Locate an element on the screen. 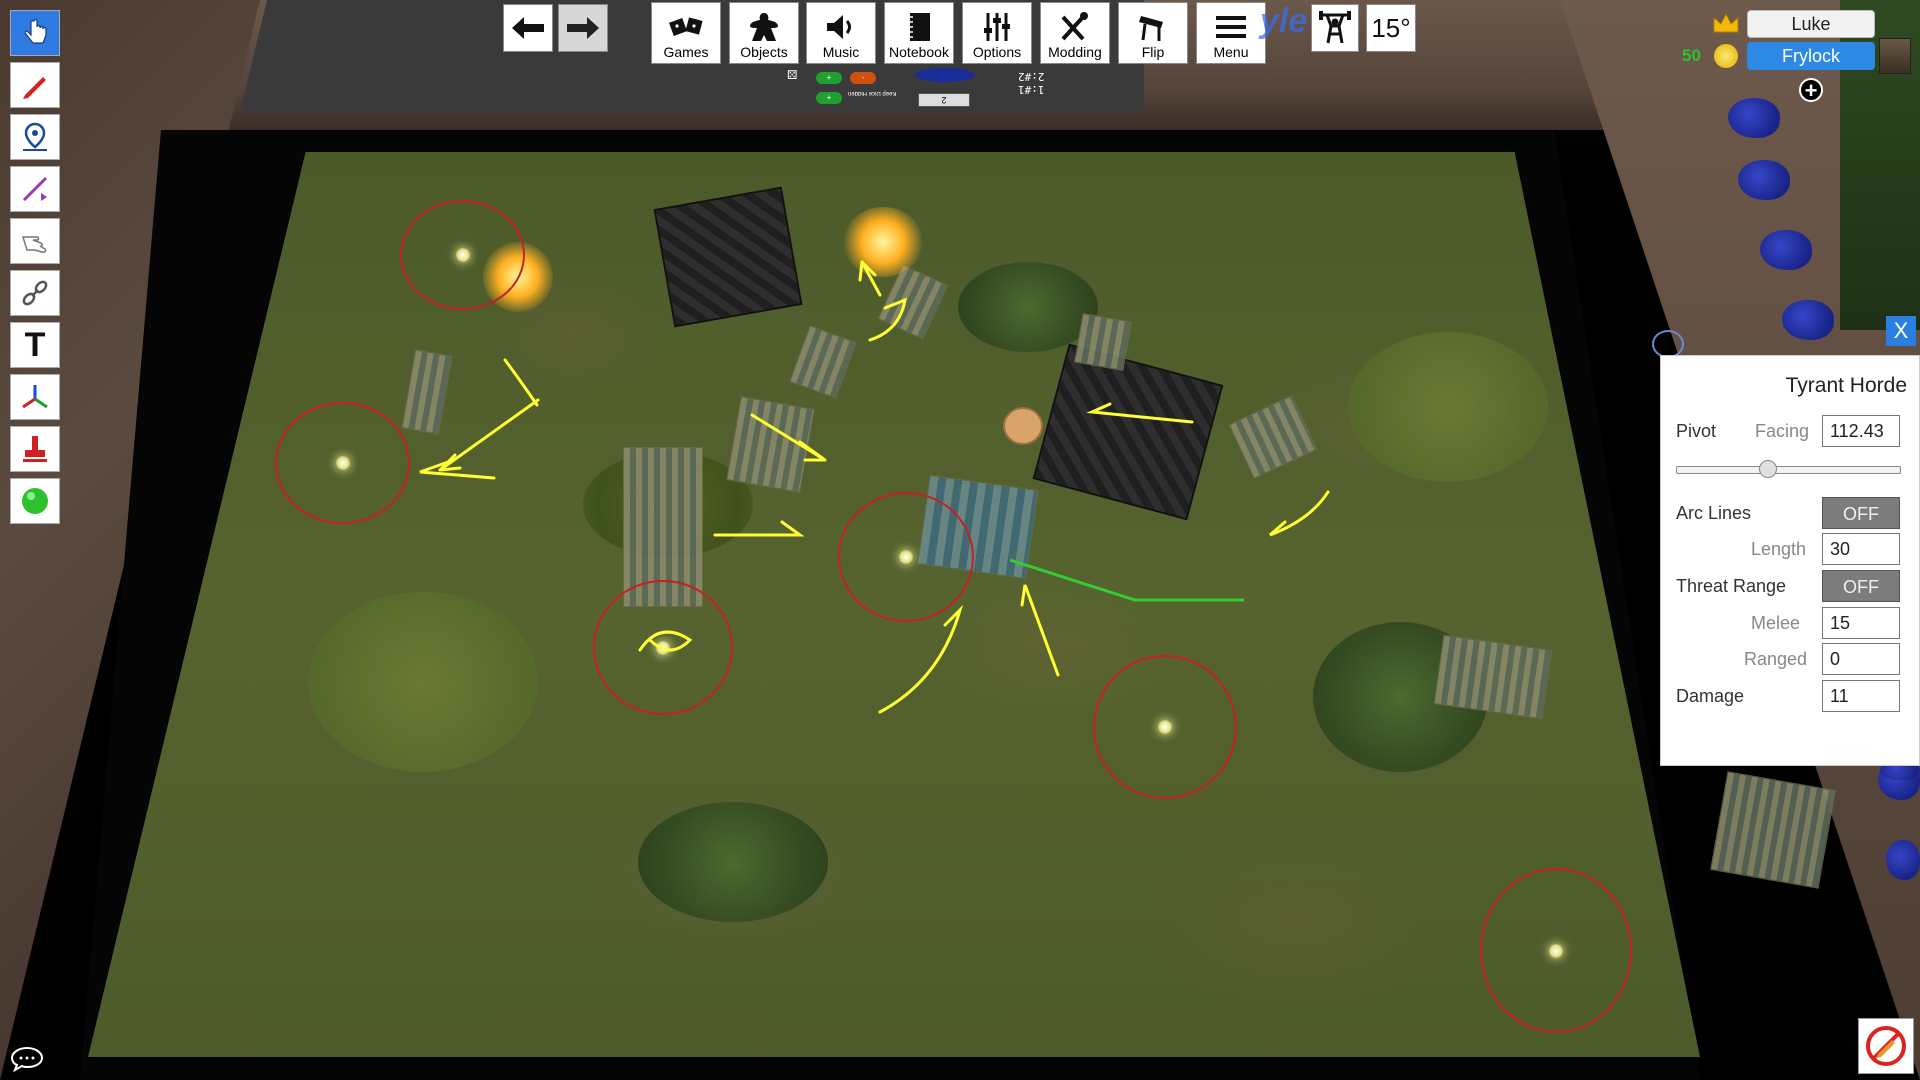 Image resolution: width=1920 pixels, height=1080 pixels. facing-input: 112.43 is located at coordinates (1861, 431).